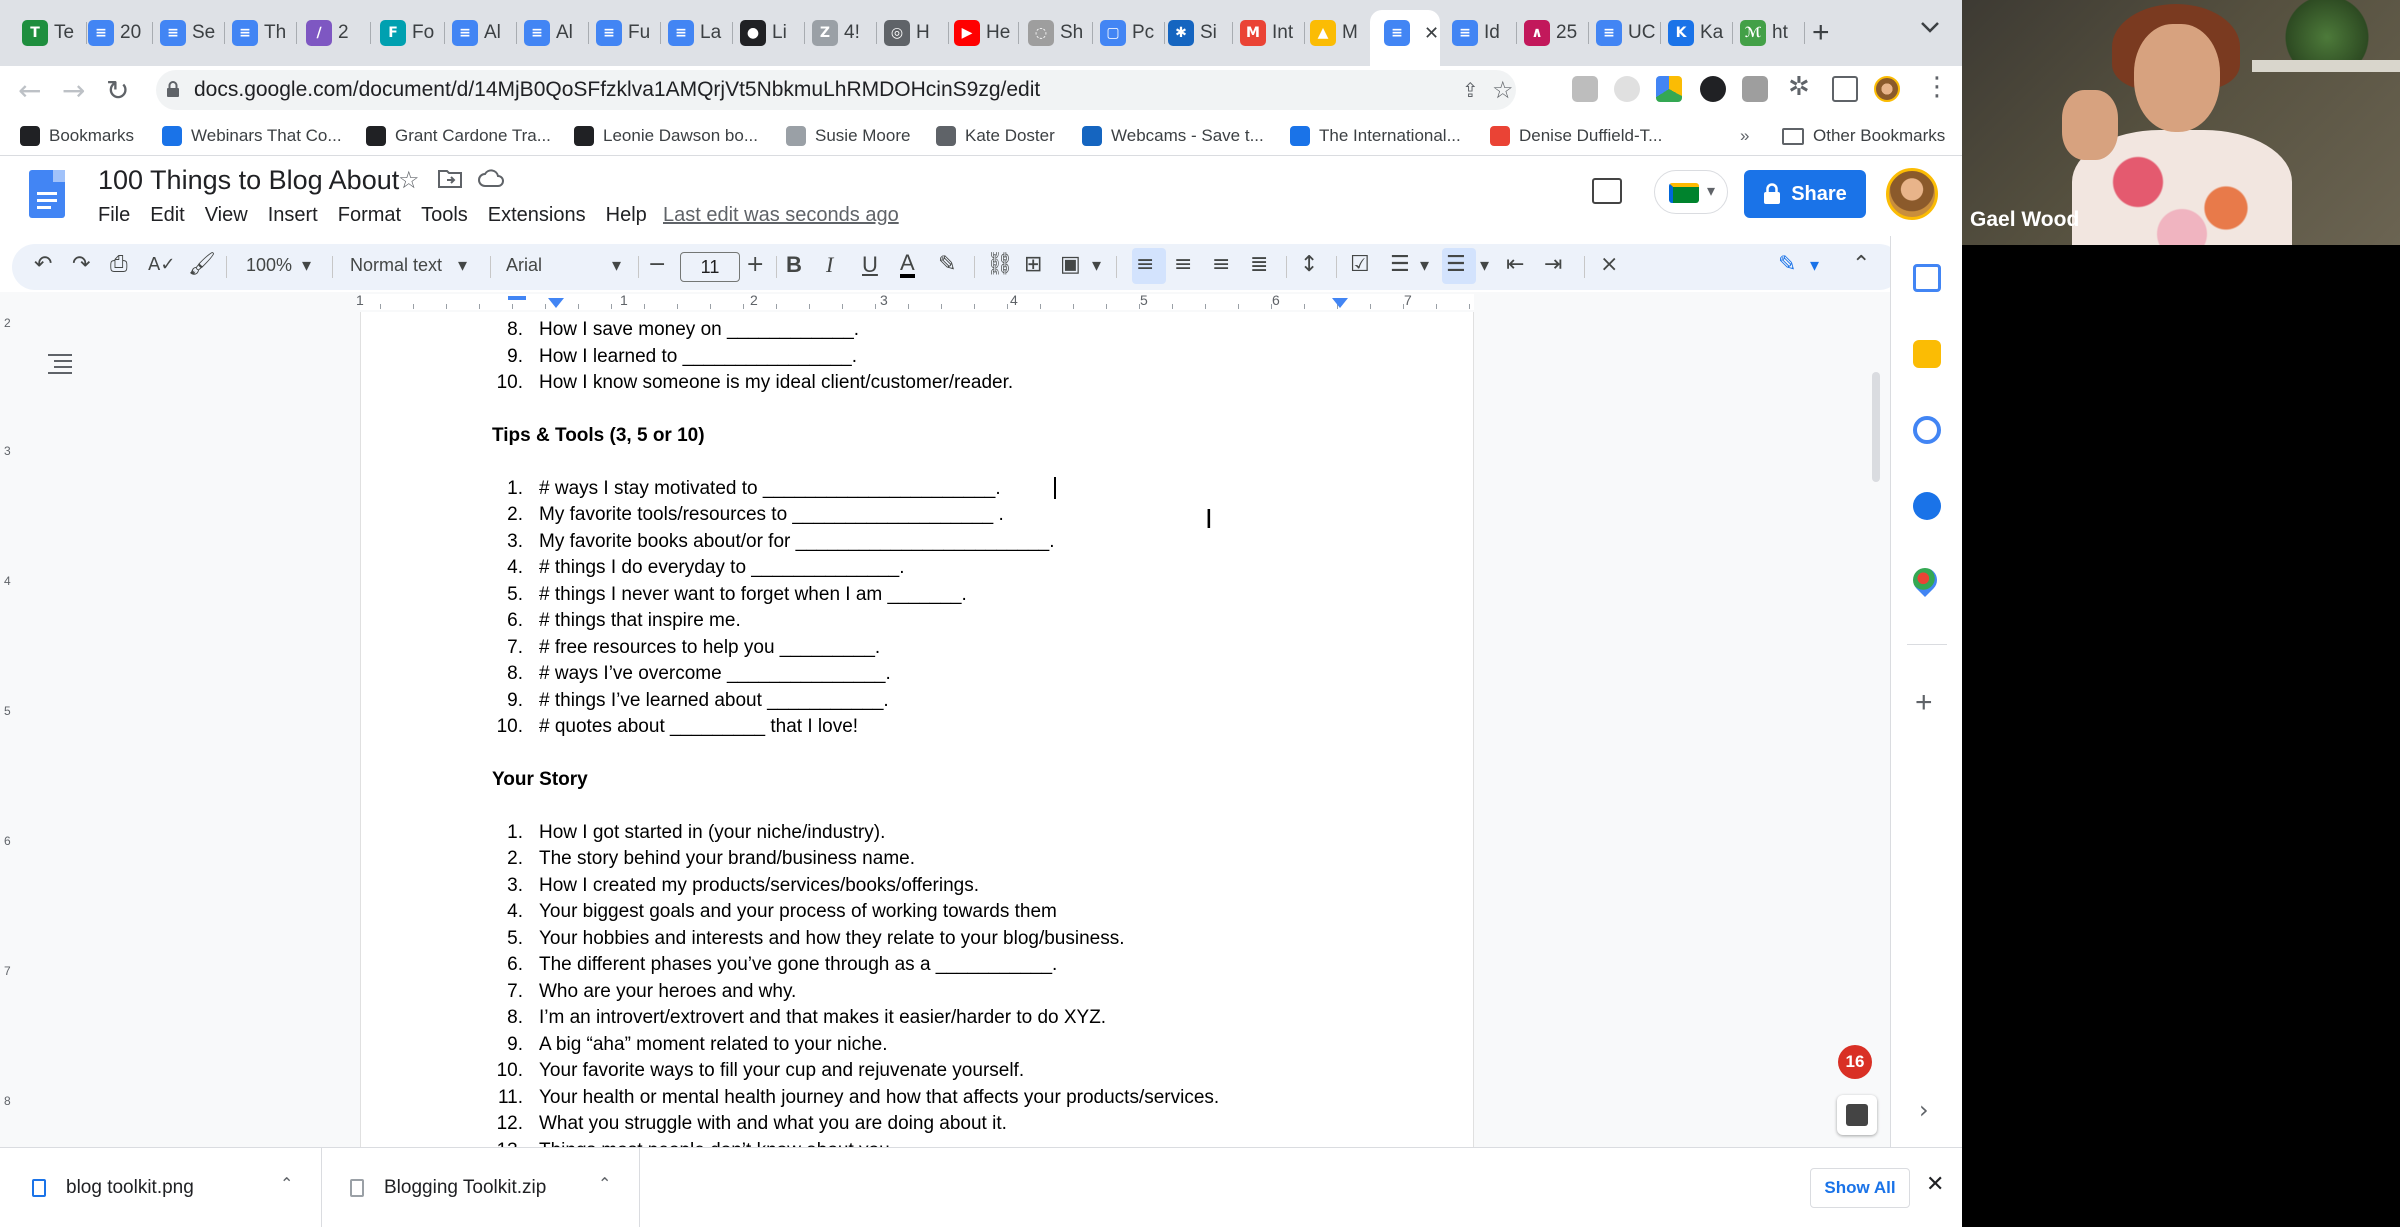 Image resolution: width=2400 pixels, height=1227 pixels. What do you see at coordinates (1183, 264) in the screenshot?
I see `align-center-icon: ≡` at bounding box center [1183, 264].